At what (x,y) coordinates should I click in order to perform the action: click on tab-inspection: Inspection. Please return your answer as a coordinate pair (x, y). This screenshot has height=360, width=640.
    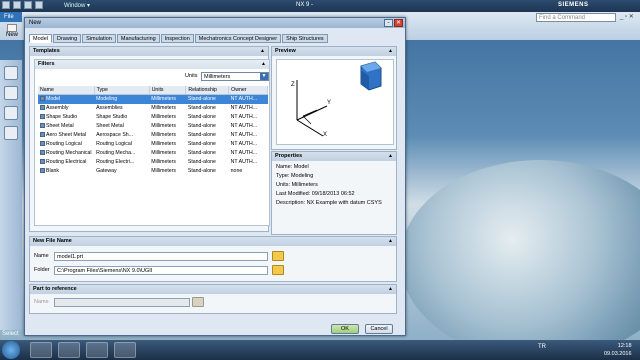
    Looking at the image, I should click on (177, 38).